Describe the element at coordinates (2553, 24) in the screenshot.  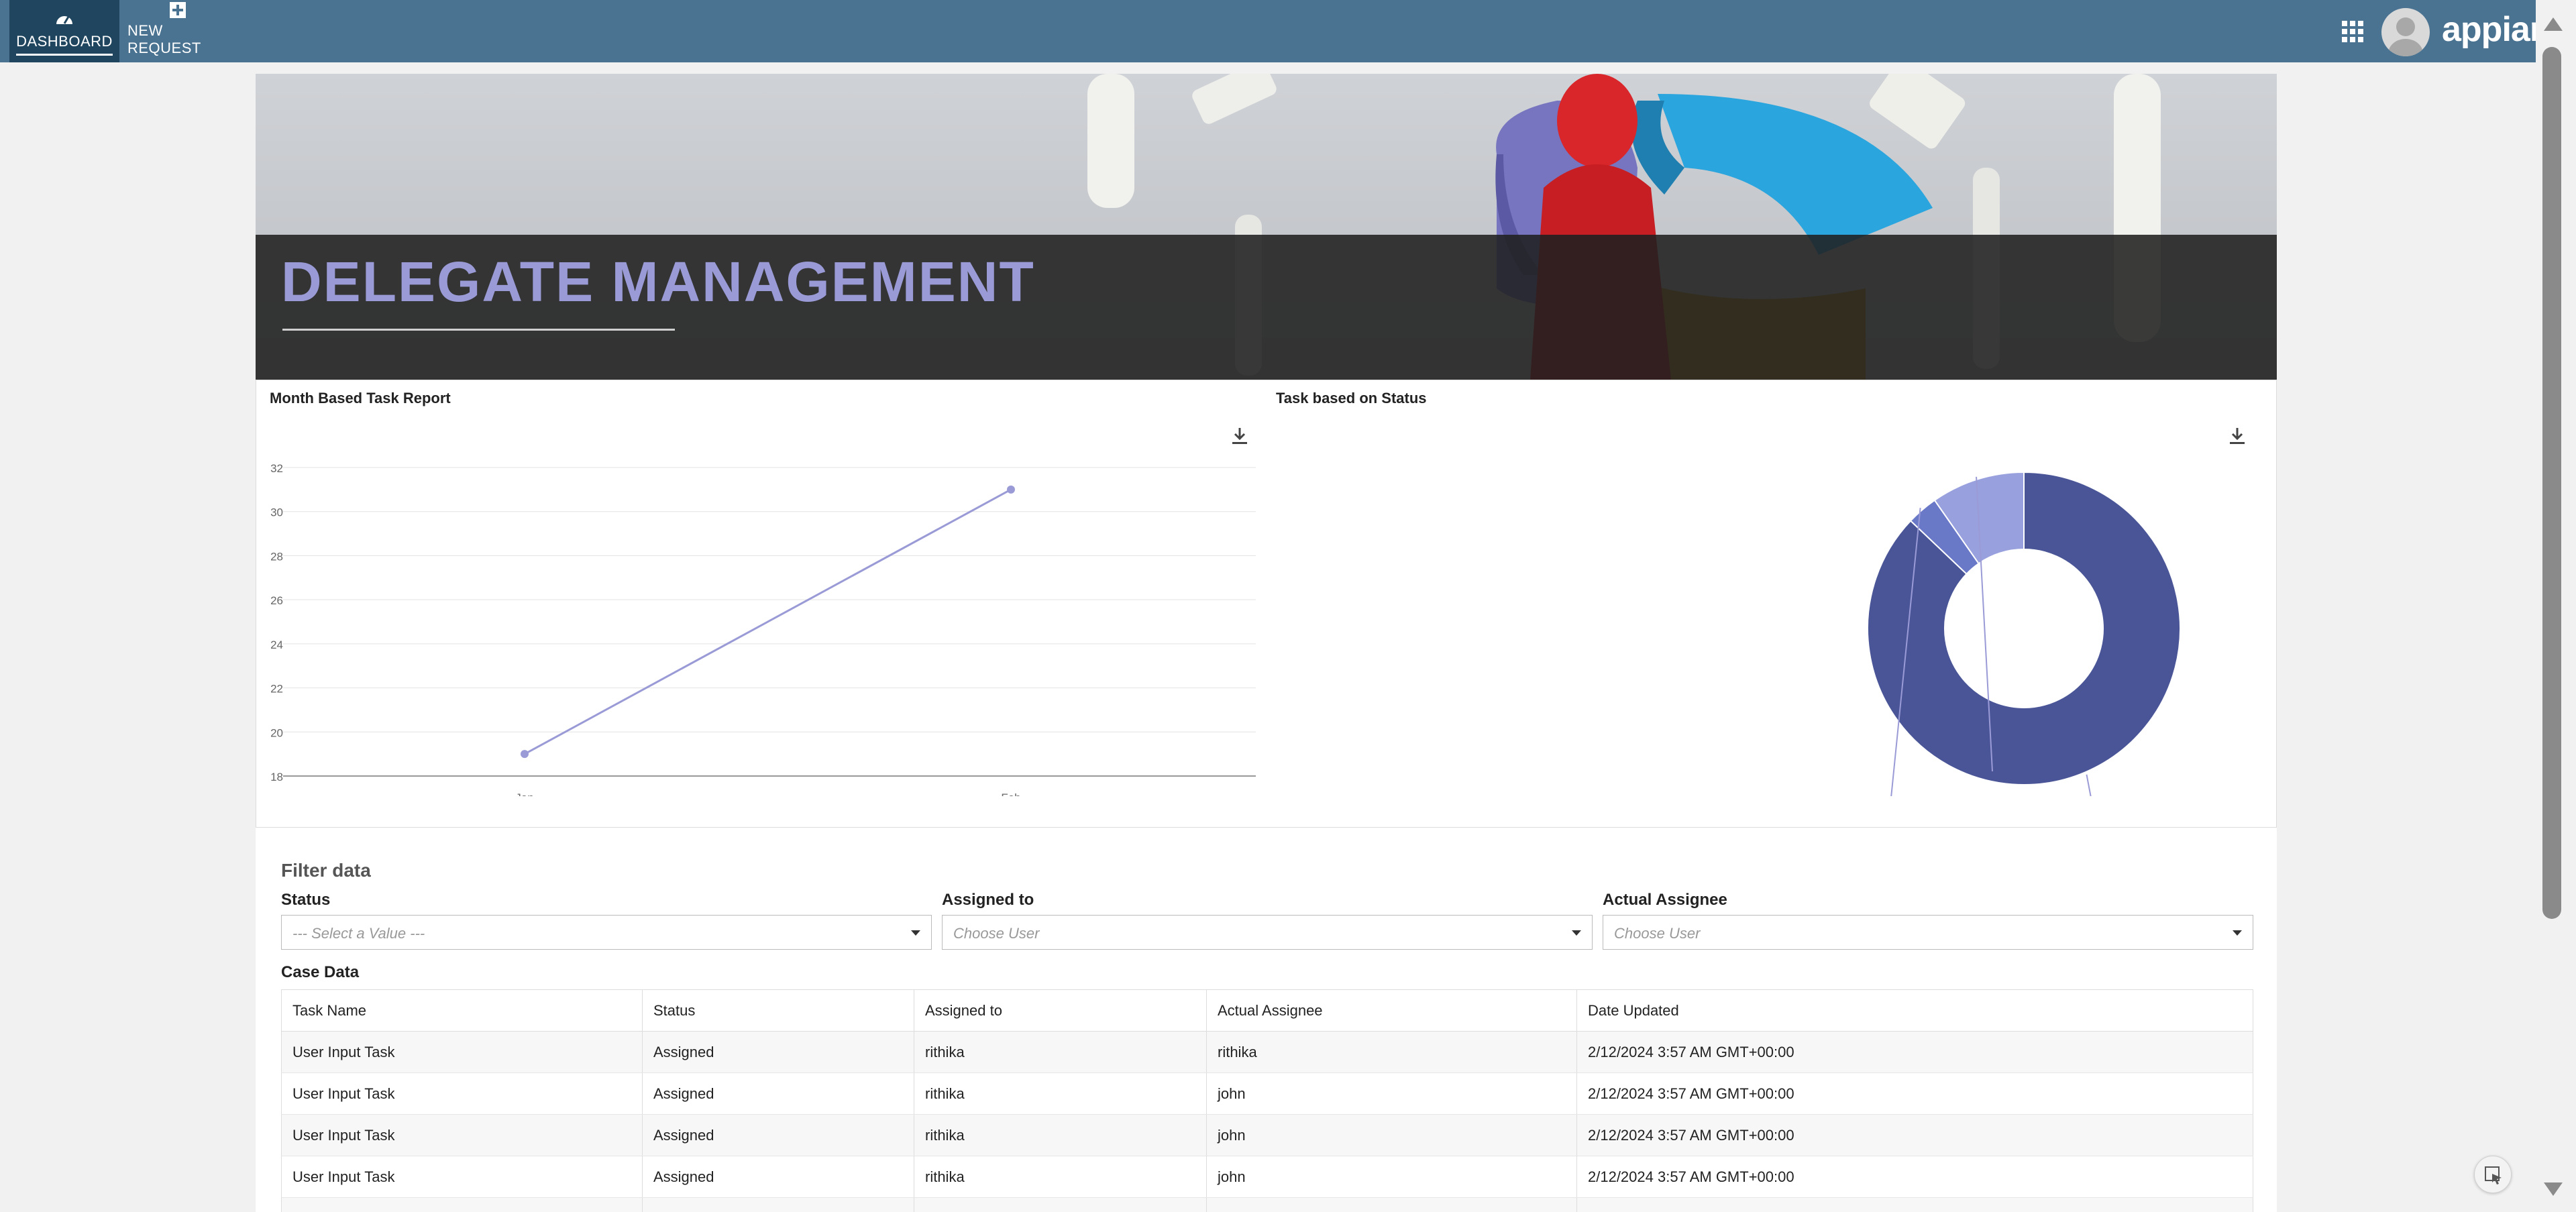
I see `scroll-up-icon` at that location.